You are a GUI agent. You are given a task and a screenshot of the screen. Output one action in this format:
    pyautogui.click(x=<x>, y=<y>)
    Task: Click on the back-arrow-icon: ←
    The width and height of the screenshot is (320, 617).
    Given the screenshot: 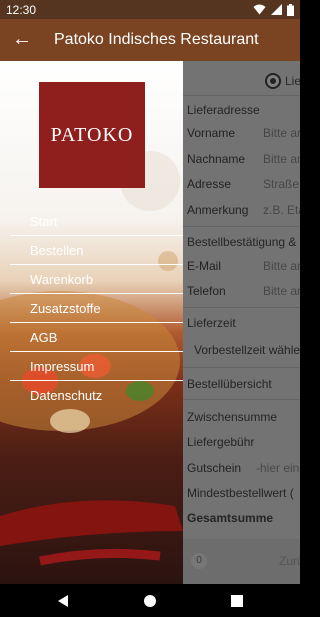 What is the action you would take?
    pyautogui.click(x=22, y=39)
    